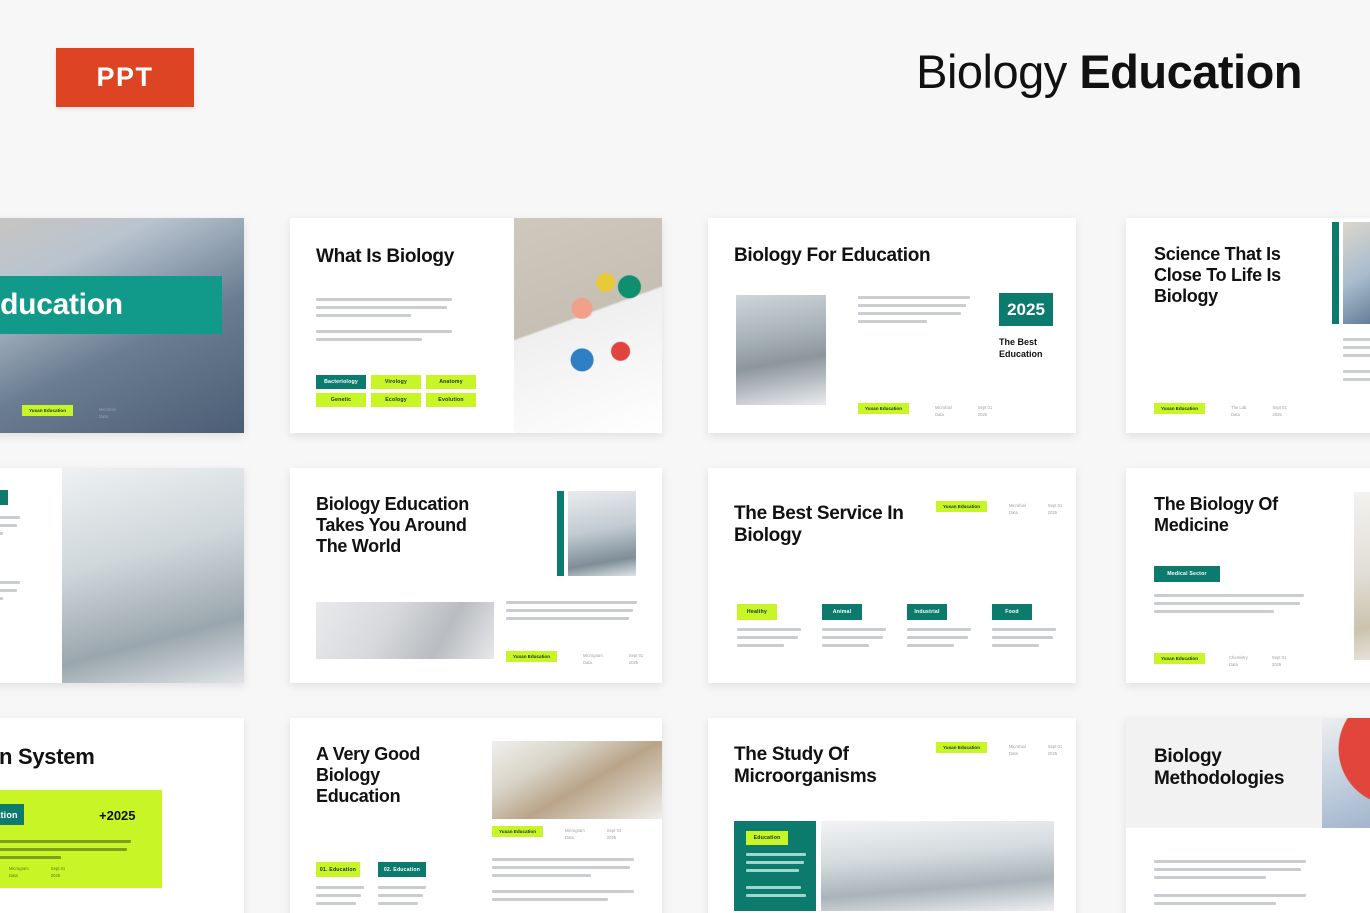 The image size is (1370, 913). I want to click on ppt-badge-label: PPT, so click(125, 77).